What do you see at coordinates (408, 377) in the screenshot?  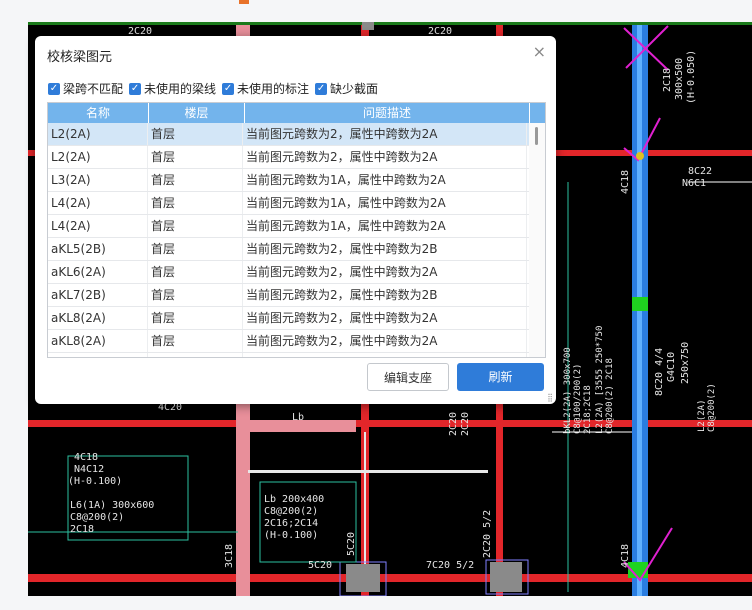 I see `edit-support-button: 编辑支座` at bounding box center [408, 377].